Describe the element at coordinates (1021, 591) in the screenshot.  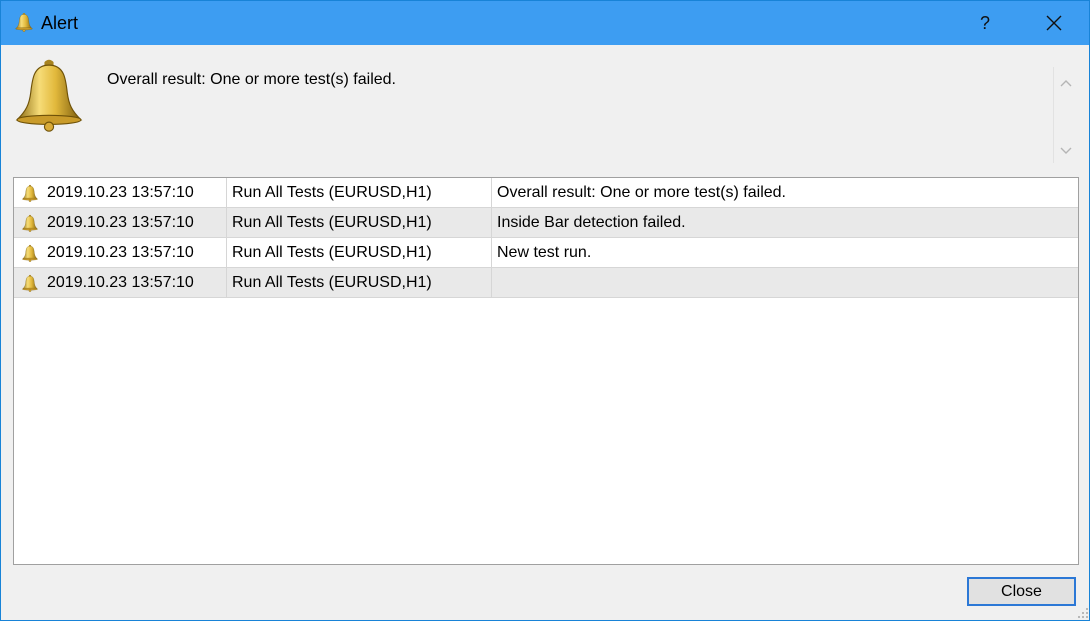
I see `close-button: Close` at that location.